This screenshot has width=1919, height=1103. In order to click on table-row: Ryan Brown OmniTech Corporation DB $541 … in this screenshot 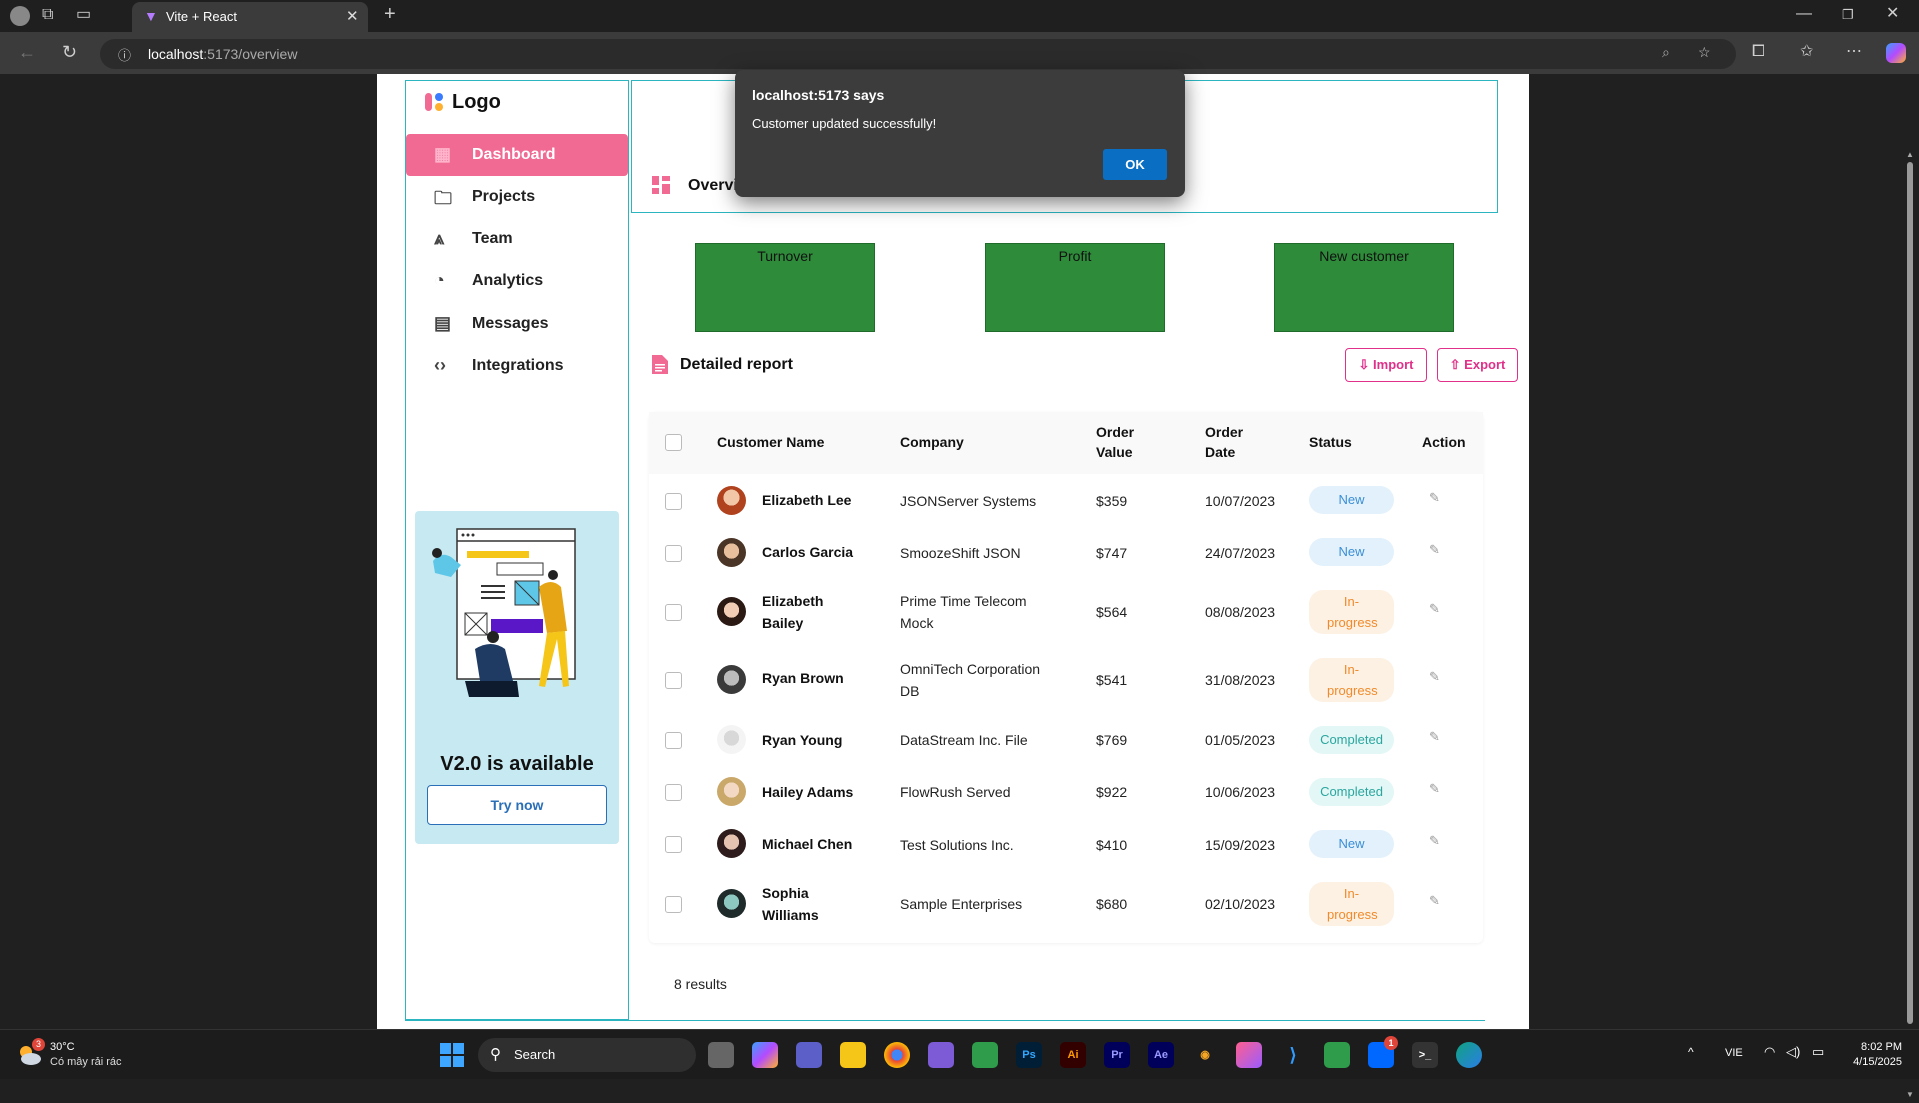, I will do `click(1066, 680)`.